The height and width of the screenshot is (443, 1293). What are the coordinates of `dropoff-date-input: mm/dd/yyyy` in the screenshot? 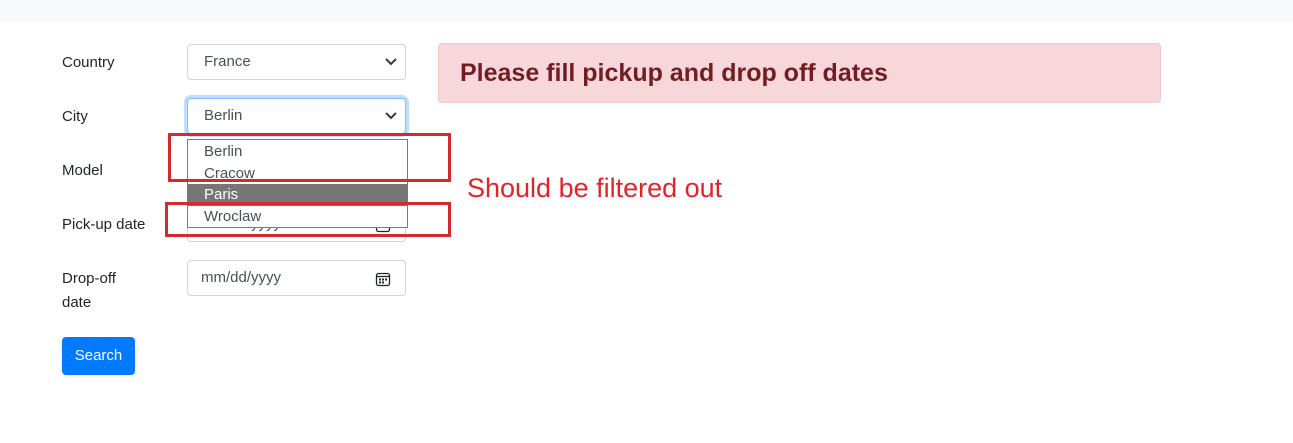 It's located at (296, 278).